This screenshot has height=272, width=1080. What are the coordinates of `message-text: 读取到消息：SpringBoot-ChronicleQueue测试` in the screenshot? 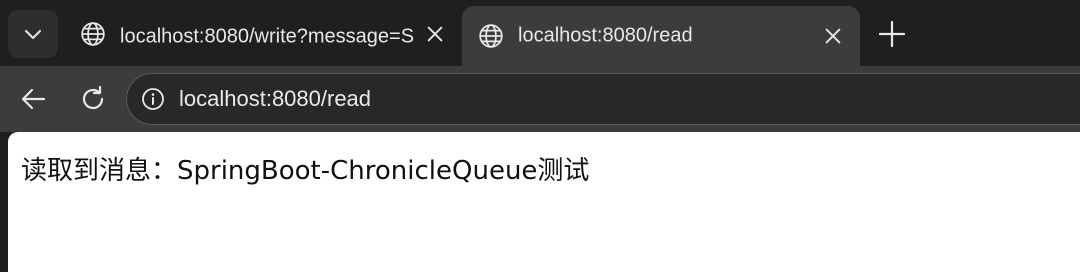 It's located at (305, 171).